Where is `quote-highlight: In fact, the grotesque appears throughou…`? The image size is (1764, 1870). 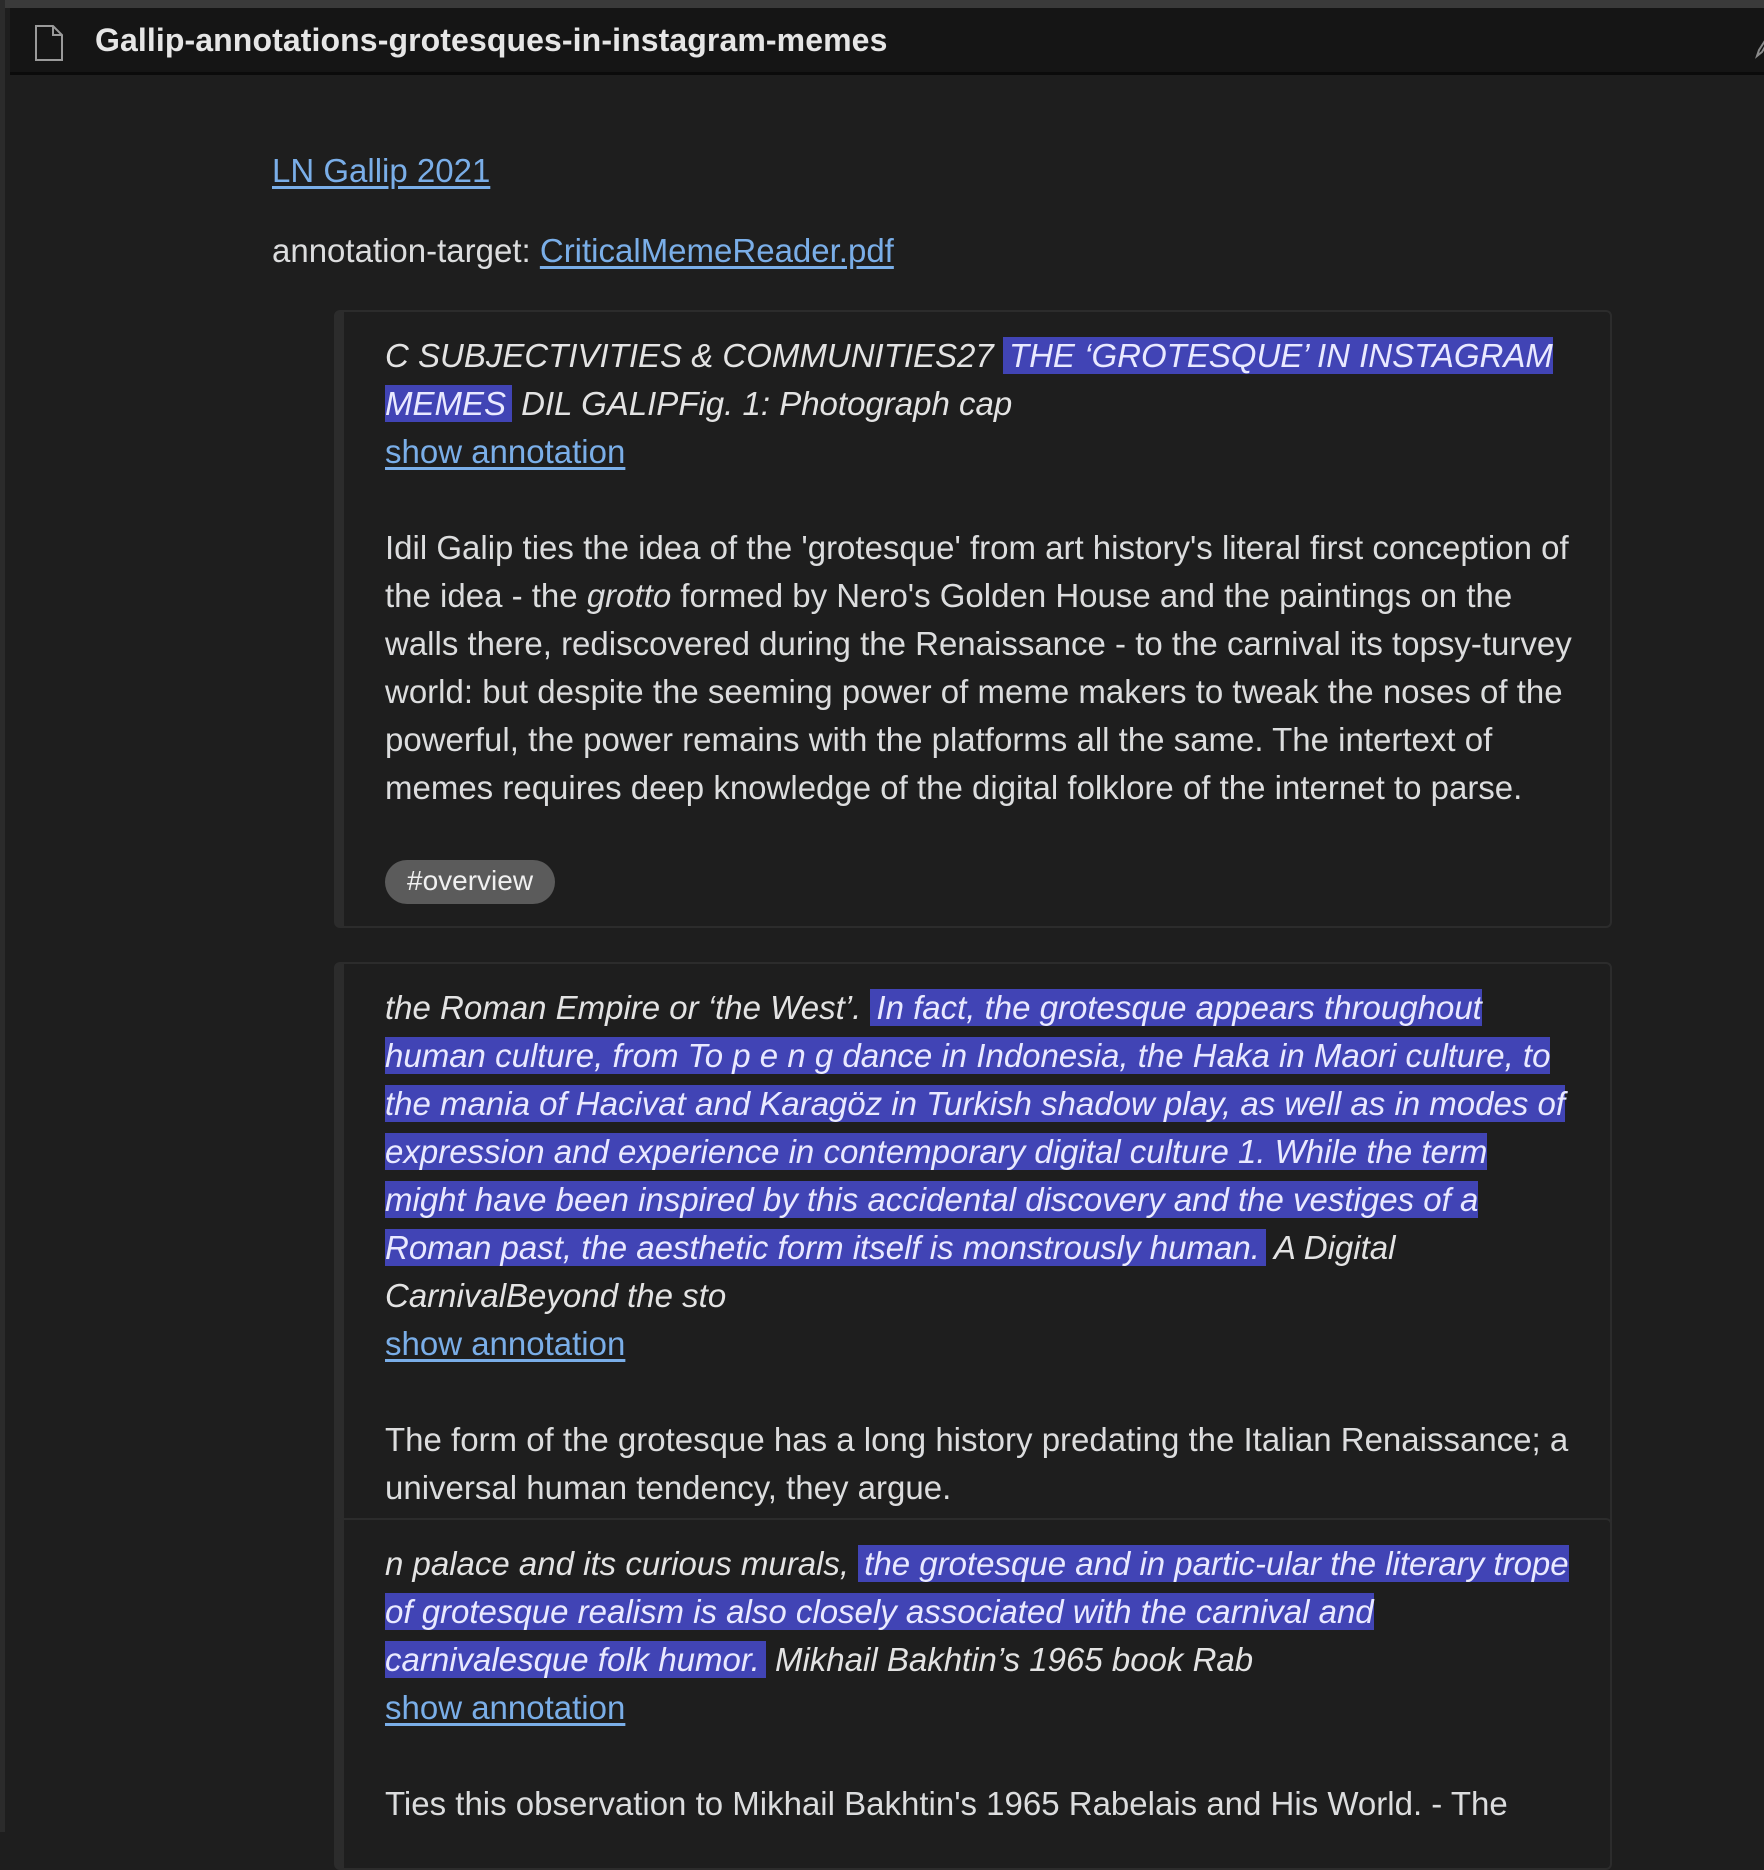
quote-highlight: In fact, the grotesque appears throughou… is located at coordinates (975, 1127).